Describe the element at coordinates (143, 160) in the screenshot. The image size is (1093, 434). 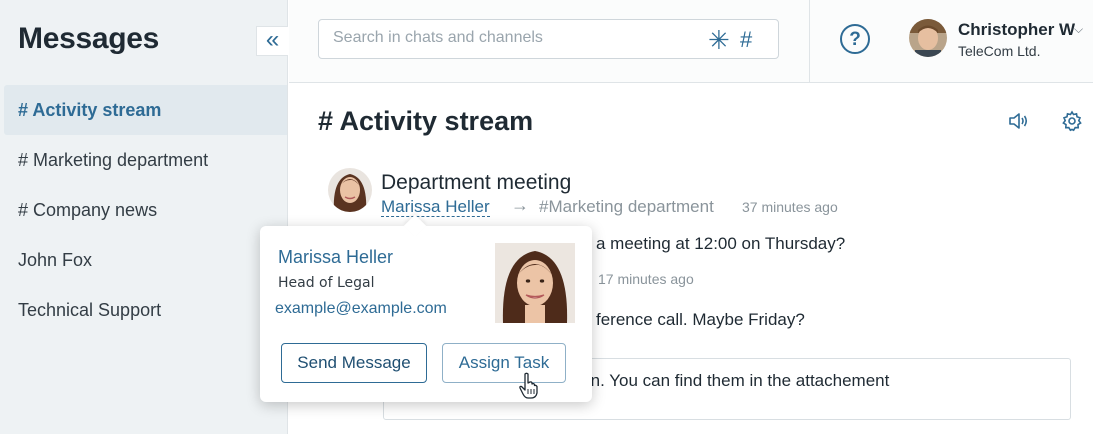
I see `sidebar-item-marketing-department: # Marketing department` at that location.